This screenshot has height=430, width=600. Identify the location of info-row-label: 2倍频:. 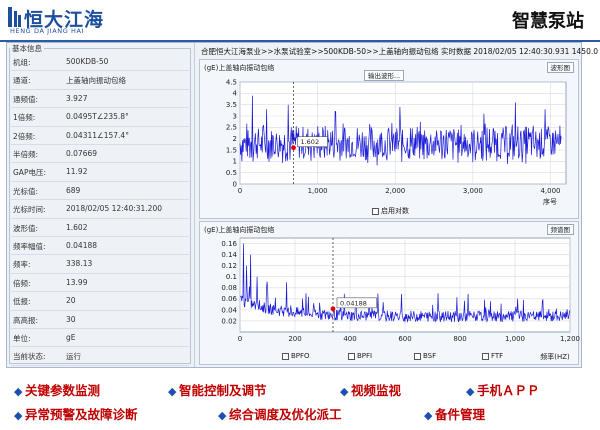
(24, 136).